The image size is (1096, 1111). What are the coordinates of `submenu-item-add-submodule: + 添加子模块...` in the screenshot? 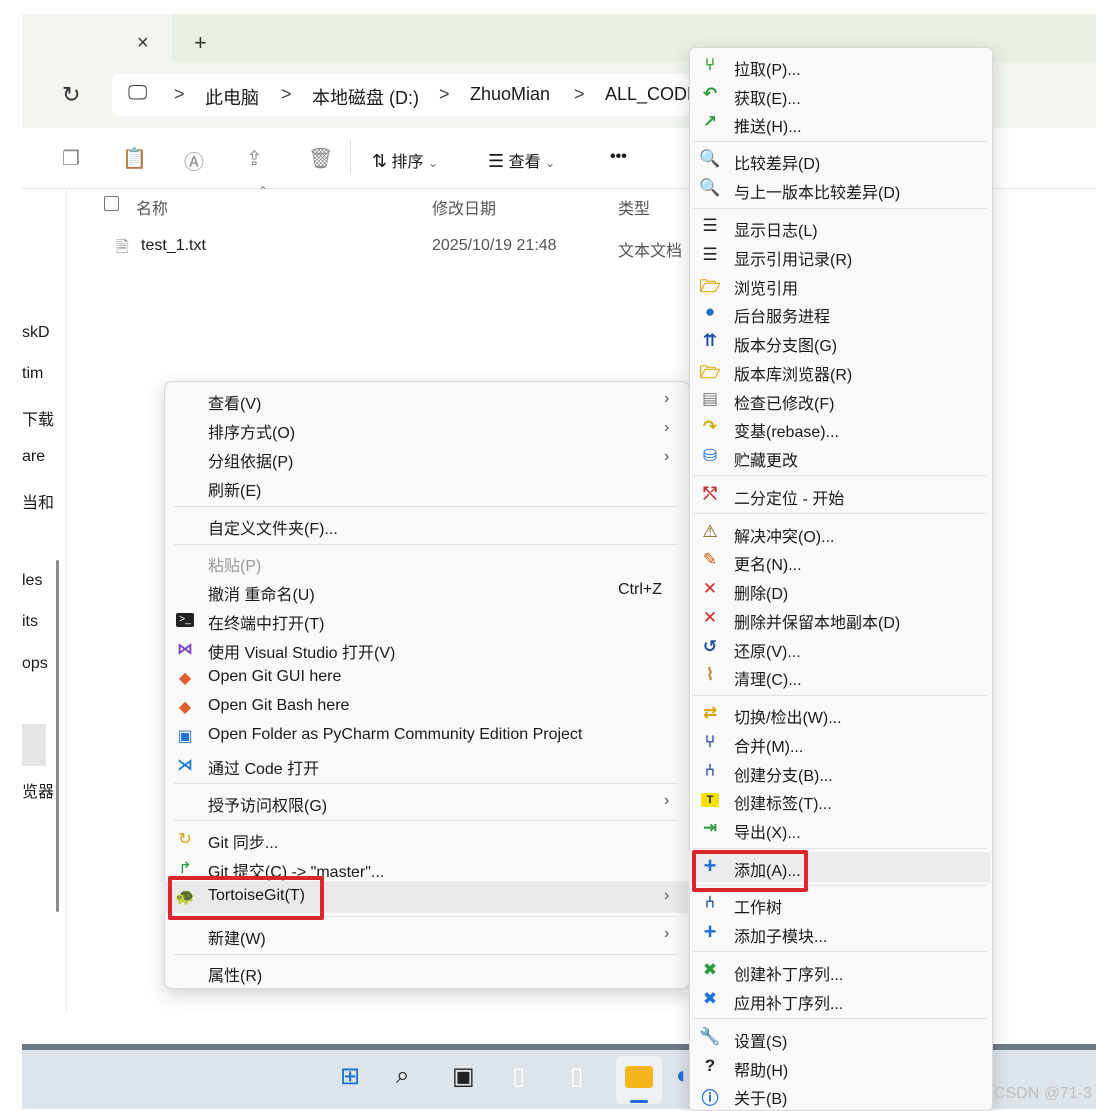 It's located at (840, 933).